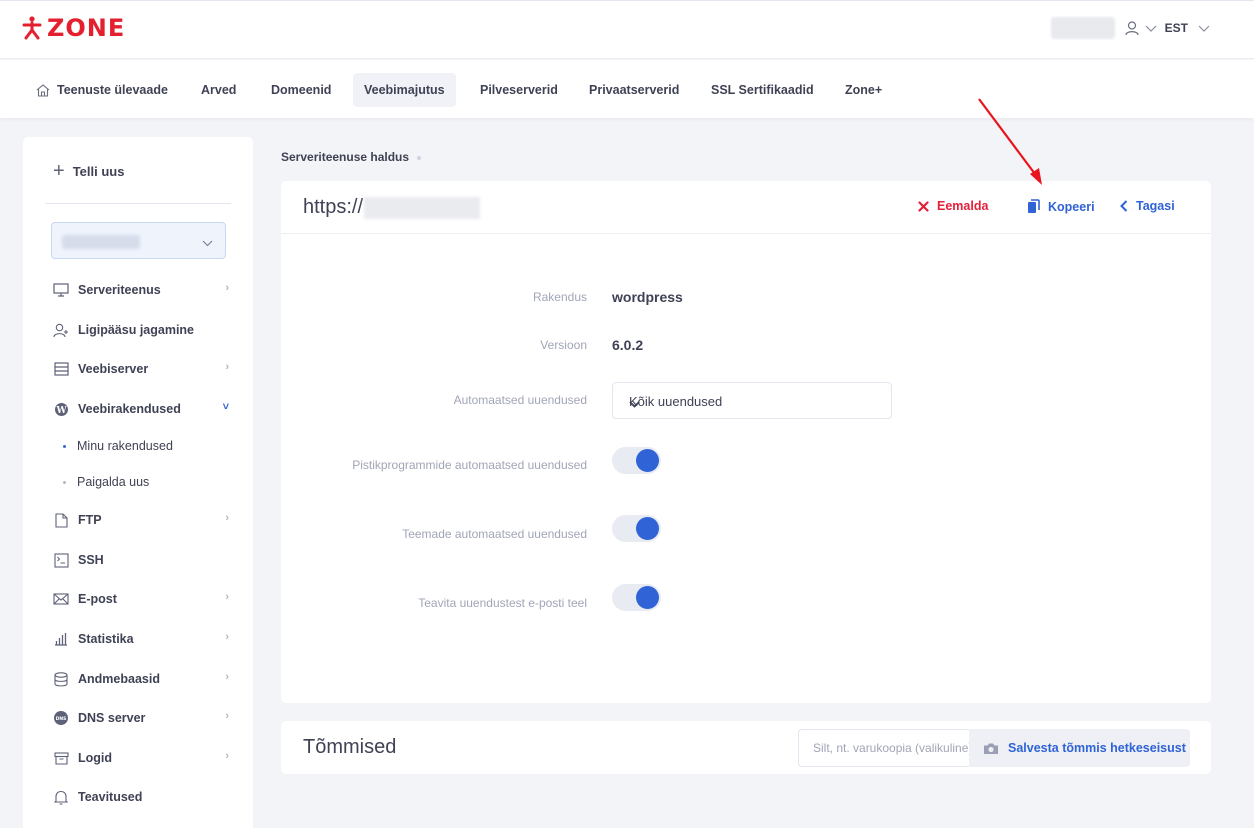 This screenshot has height=828, width=1254. What do you see at coordinates (61, 679) in the screenshot?
I see `database-icon` at bounding box center [61, 679].